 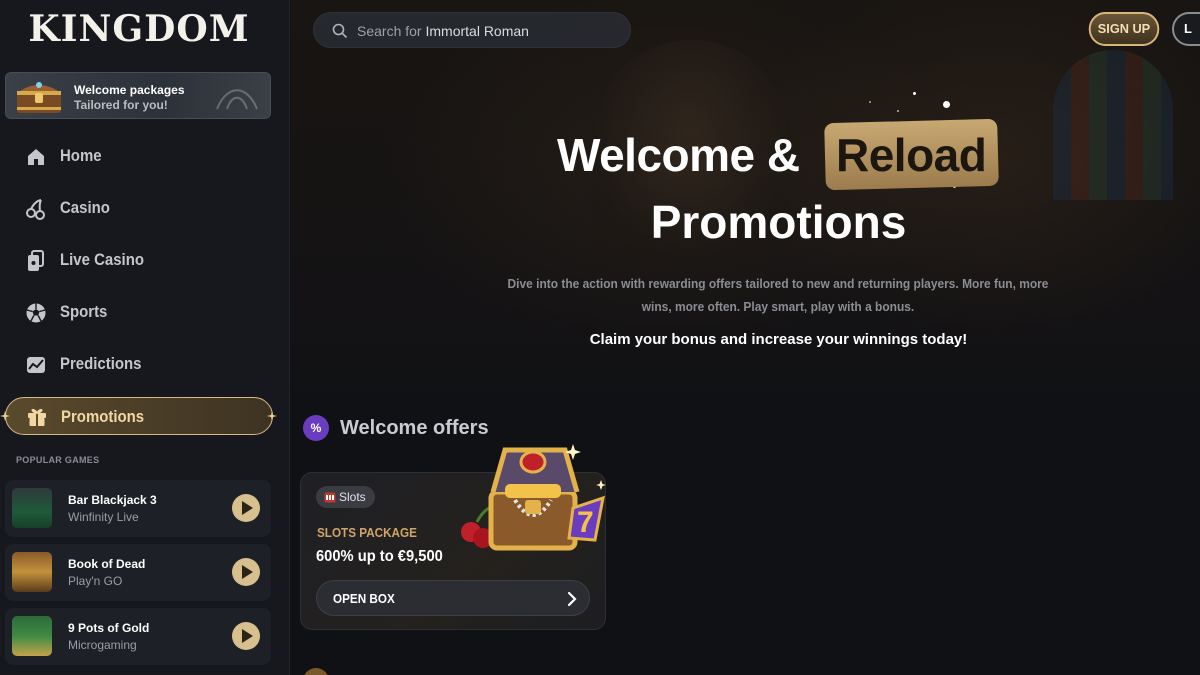 I want to click on offer-kicker: SLOTS PACKAGE, so click(x=367, y=532).